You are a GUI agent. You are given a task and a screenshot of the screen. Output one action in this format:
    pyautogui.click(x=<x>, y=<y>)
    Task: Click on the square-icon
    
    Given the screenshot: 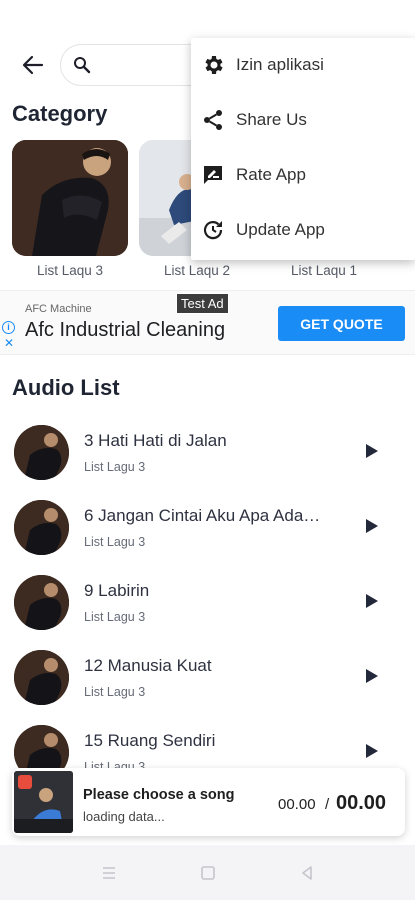 What is the action you would take?
    pyautogui.click(x=208, y=873)
    